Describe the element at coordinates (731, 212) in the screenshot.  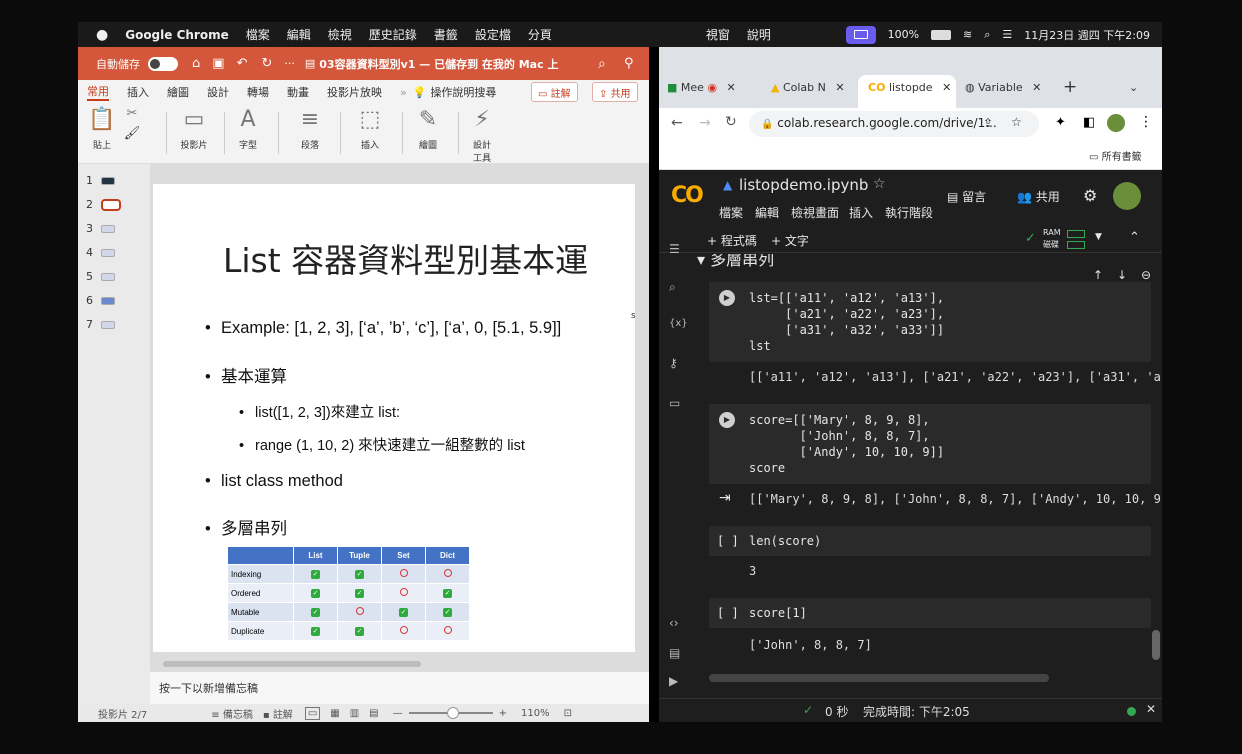
I see `menu-file: 檔案` at that location.